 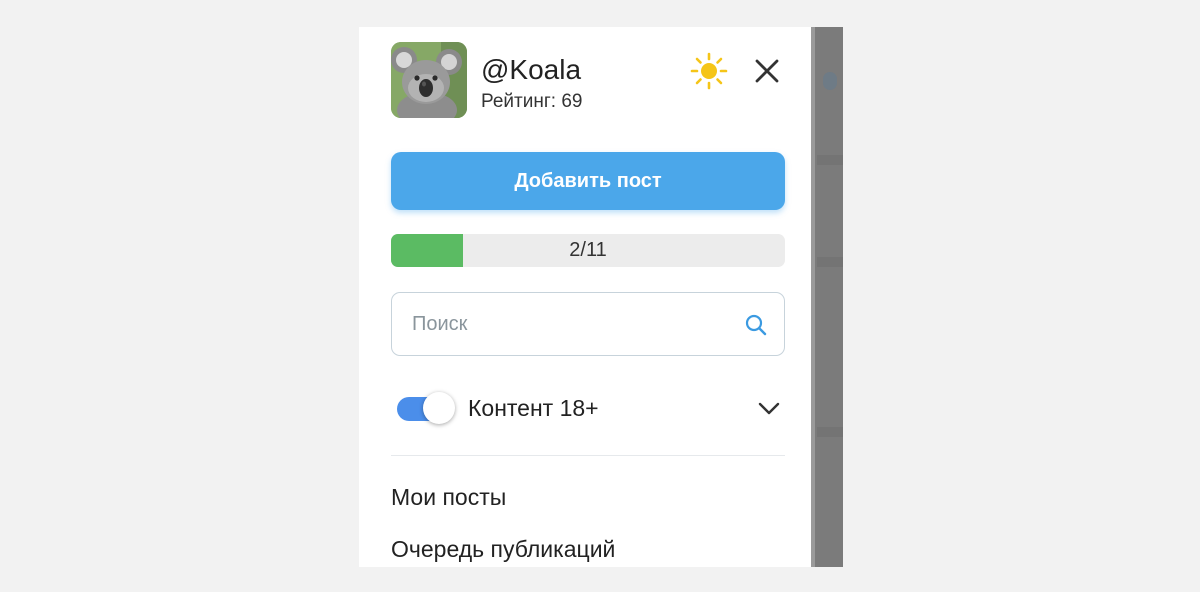 What do you see at coordinates (439, 408) in the screenshot?
I see `toggle-knob` at bounding box center [439, 408].